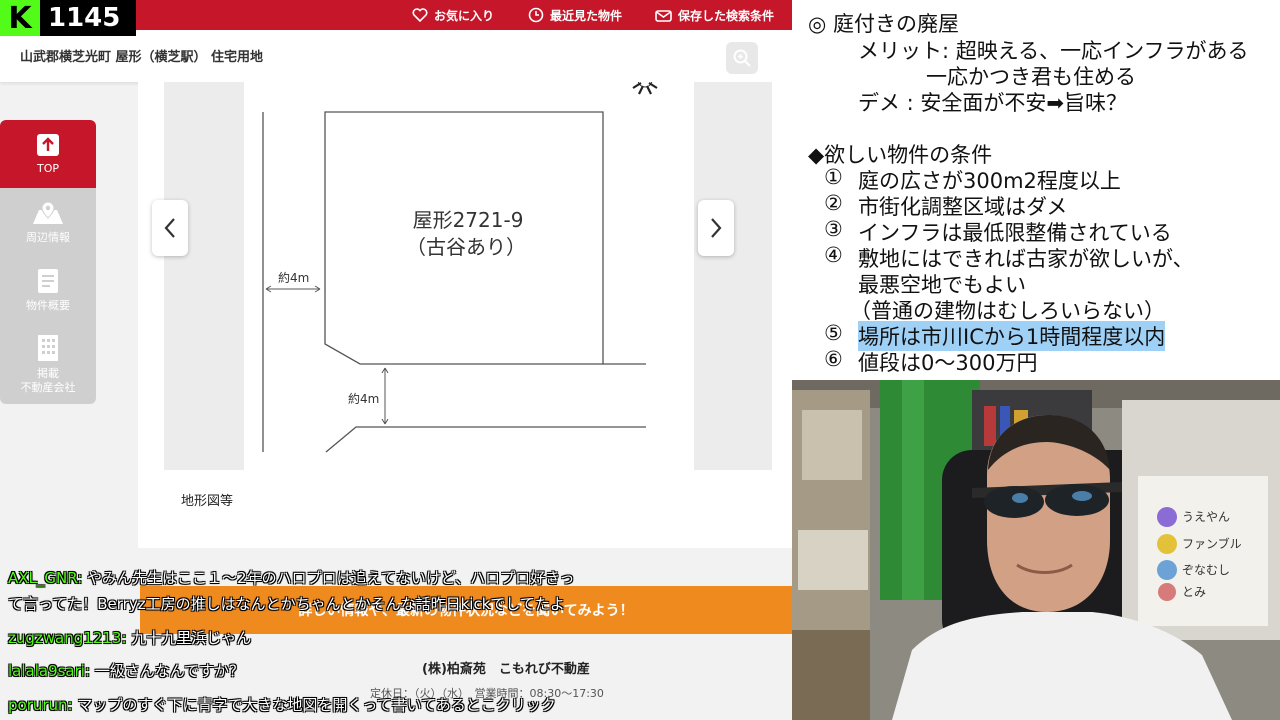  I want to click on side-nav: TOP 周辺情報 物件概要 掲載 不動産会社, so click(48, 262).